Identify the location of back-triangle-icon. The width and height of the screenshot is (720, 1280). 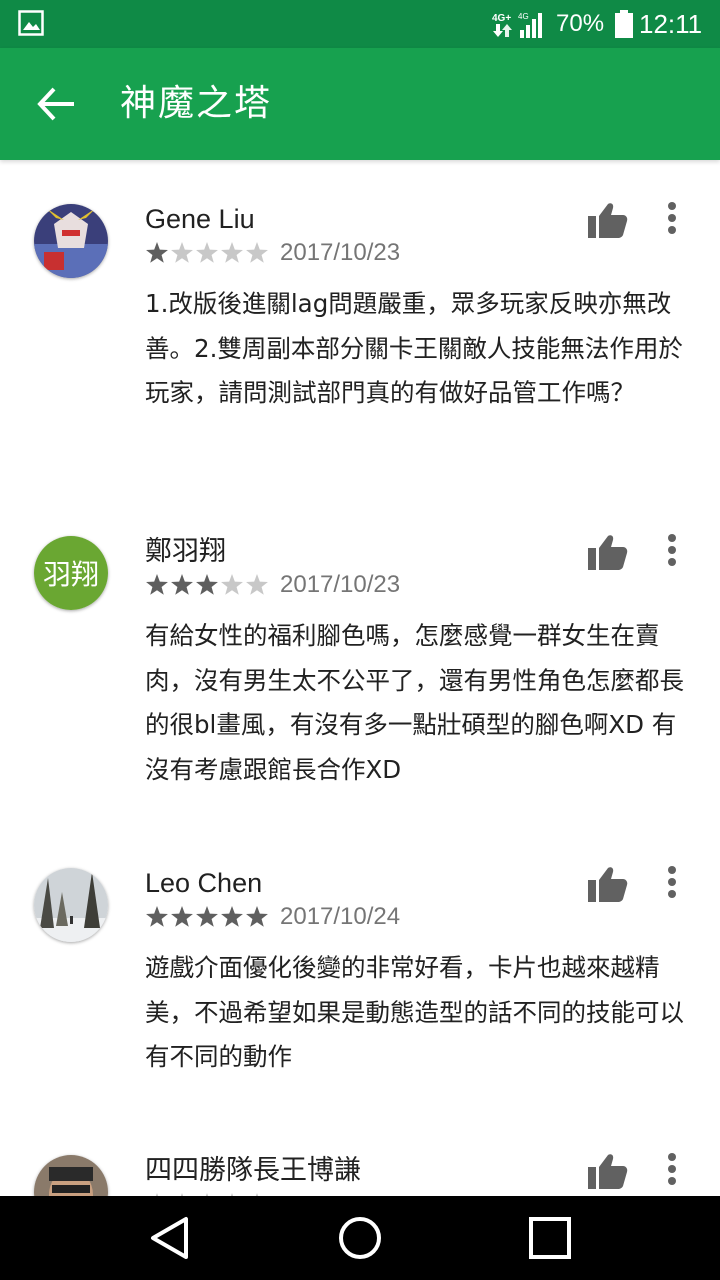
(171, 1238).